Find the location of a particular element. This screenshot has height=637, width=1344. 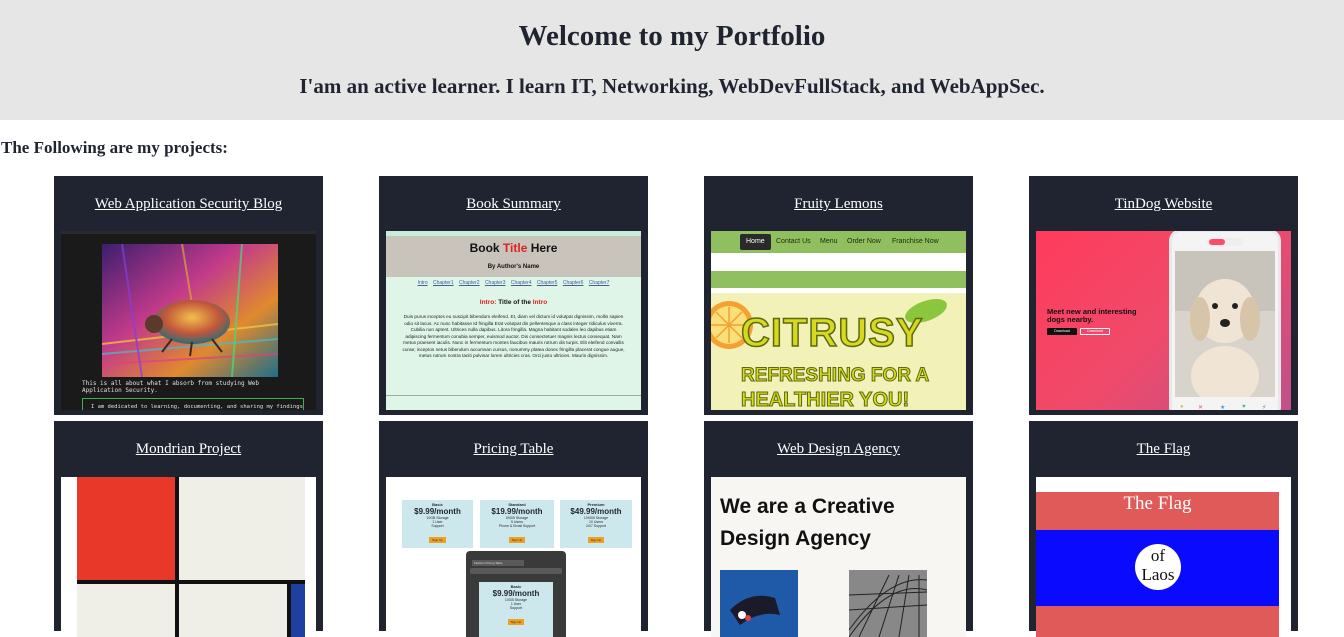

flag-blue-band: of Laos is located at coordinates (1157, 568).